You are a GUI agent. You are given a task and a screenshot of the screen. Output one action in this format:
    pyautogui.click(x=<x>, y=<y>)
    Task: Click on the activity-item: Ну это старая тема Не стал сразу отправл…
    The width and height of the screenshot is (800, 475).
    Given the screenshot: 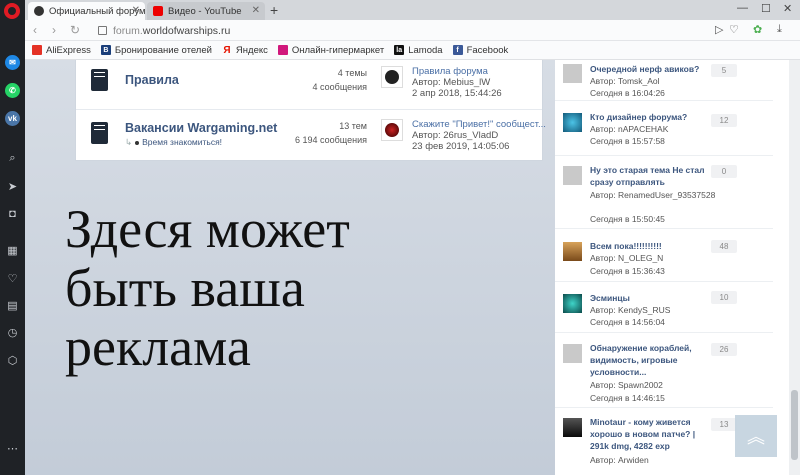 What is the action you would take?
    pyautogui.click(x=664, y=194)
    